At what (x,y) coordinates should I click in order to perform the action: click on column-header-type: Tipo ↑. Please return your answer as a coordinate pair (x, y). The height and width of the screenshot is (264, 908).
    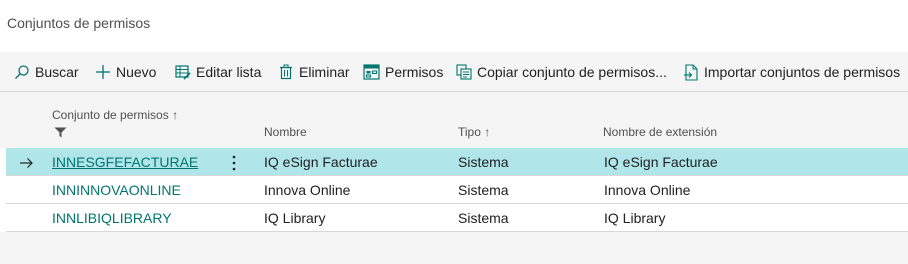
    Looking at the image, I should click on (474, 132).